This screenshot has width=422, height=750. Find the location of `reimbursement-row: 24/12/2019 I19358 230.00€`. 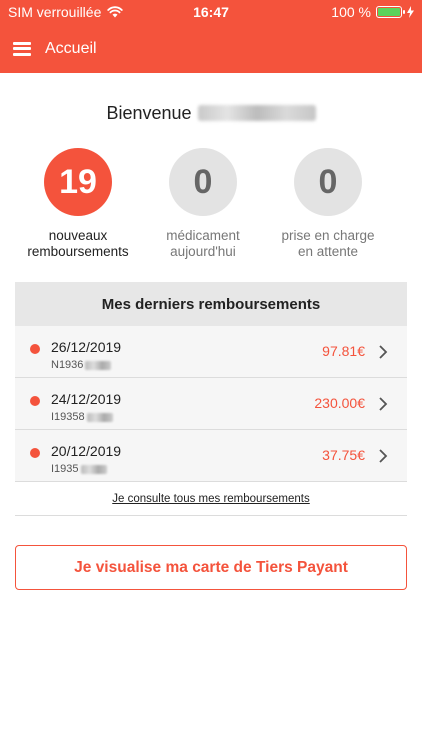

reimbursement-row: 24/12/2019 I19358 230.00€ is located at coordinates (211, 404).